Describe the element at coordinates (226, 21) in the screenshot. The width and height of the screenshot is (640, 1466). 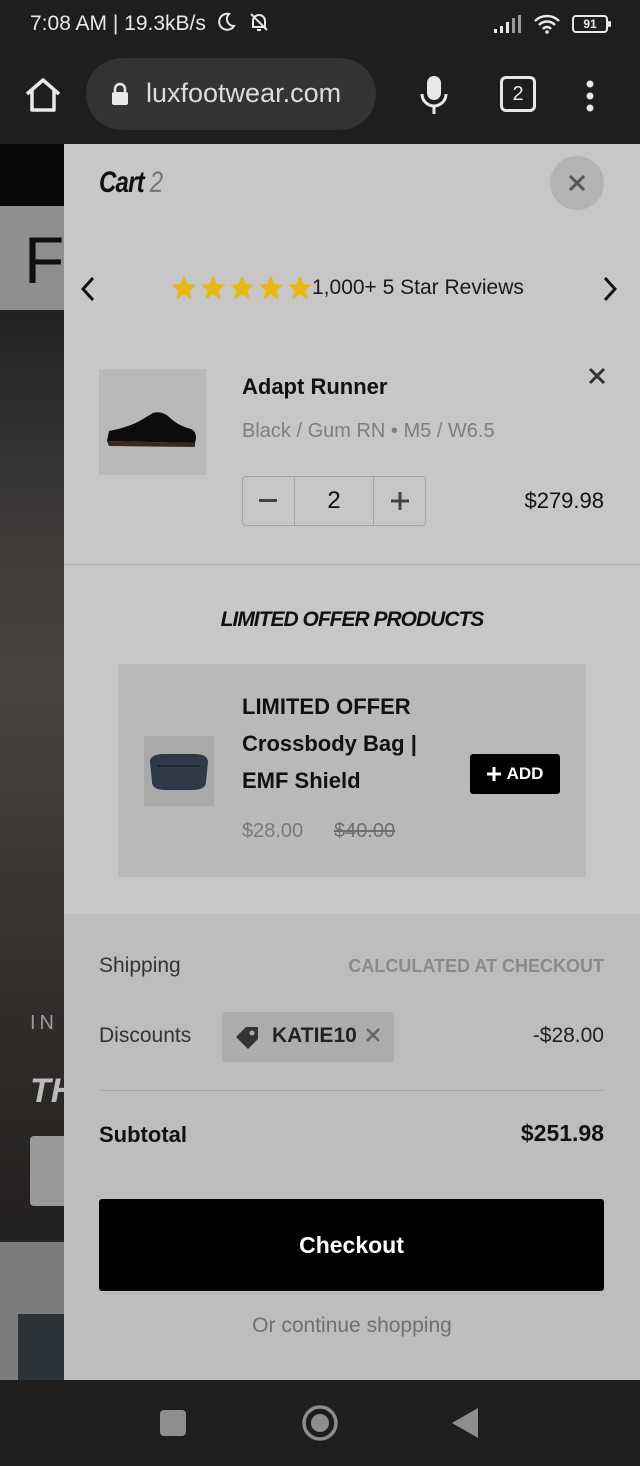
I see `moon-icon` at that location.